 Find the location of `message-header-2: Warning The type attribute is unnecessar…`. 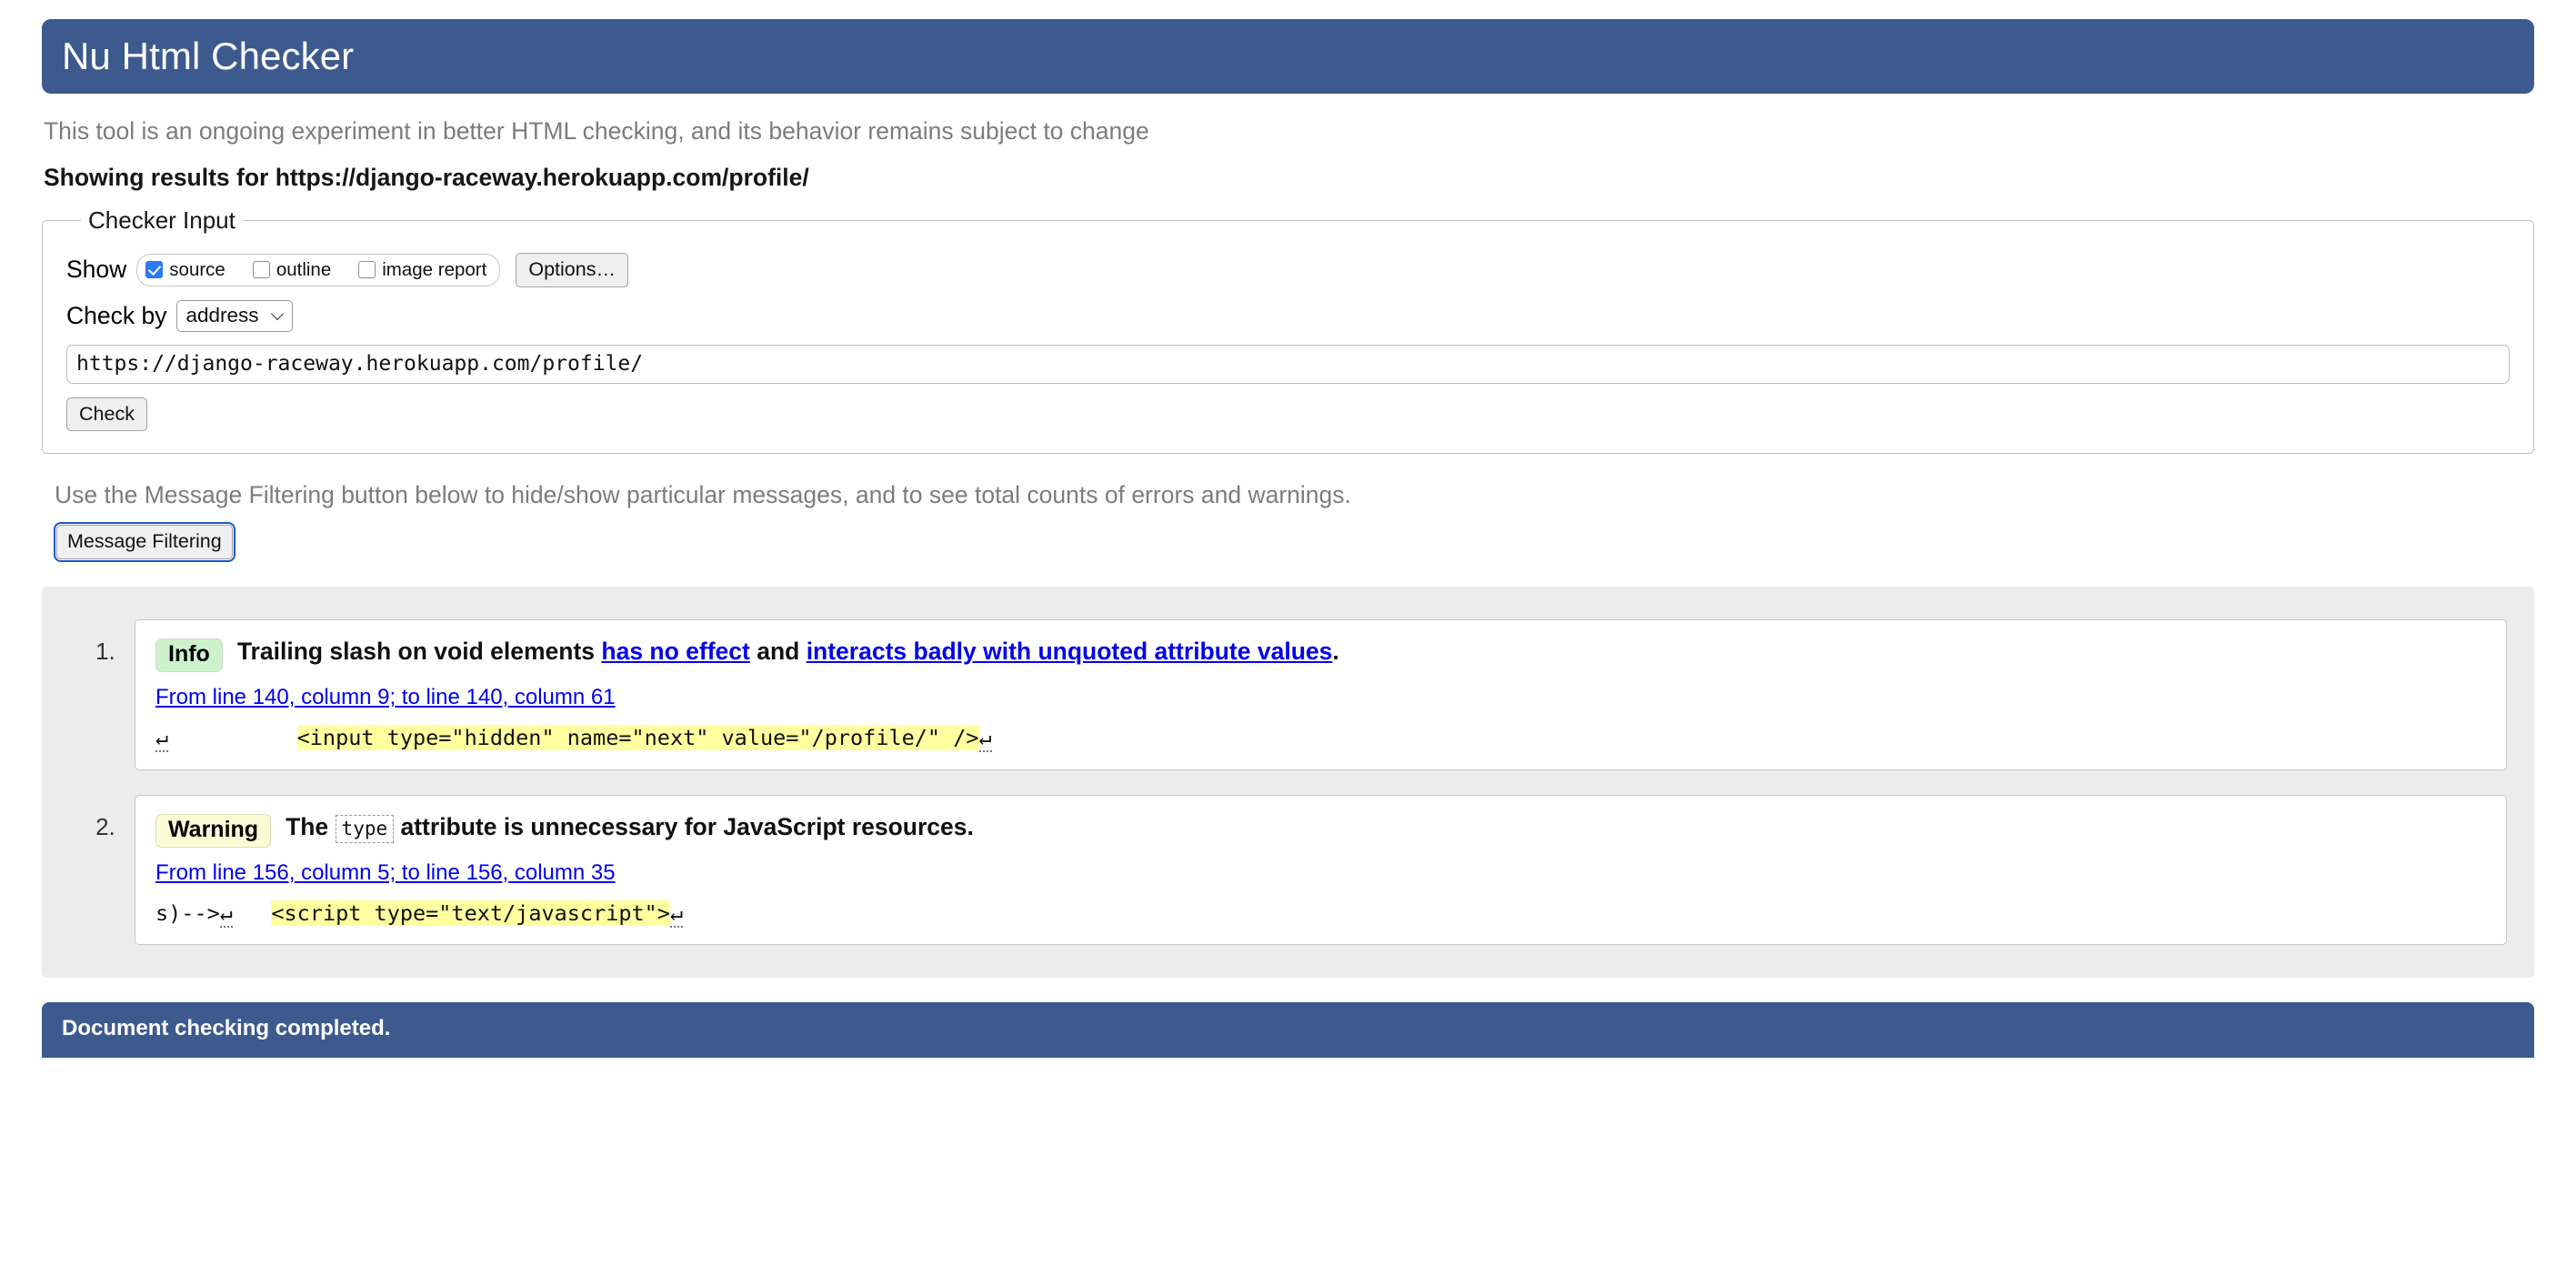

message-header-2: Warning The type attribute is unnecessar… is located at coordinates (1321, 830).